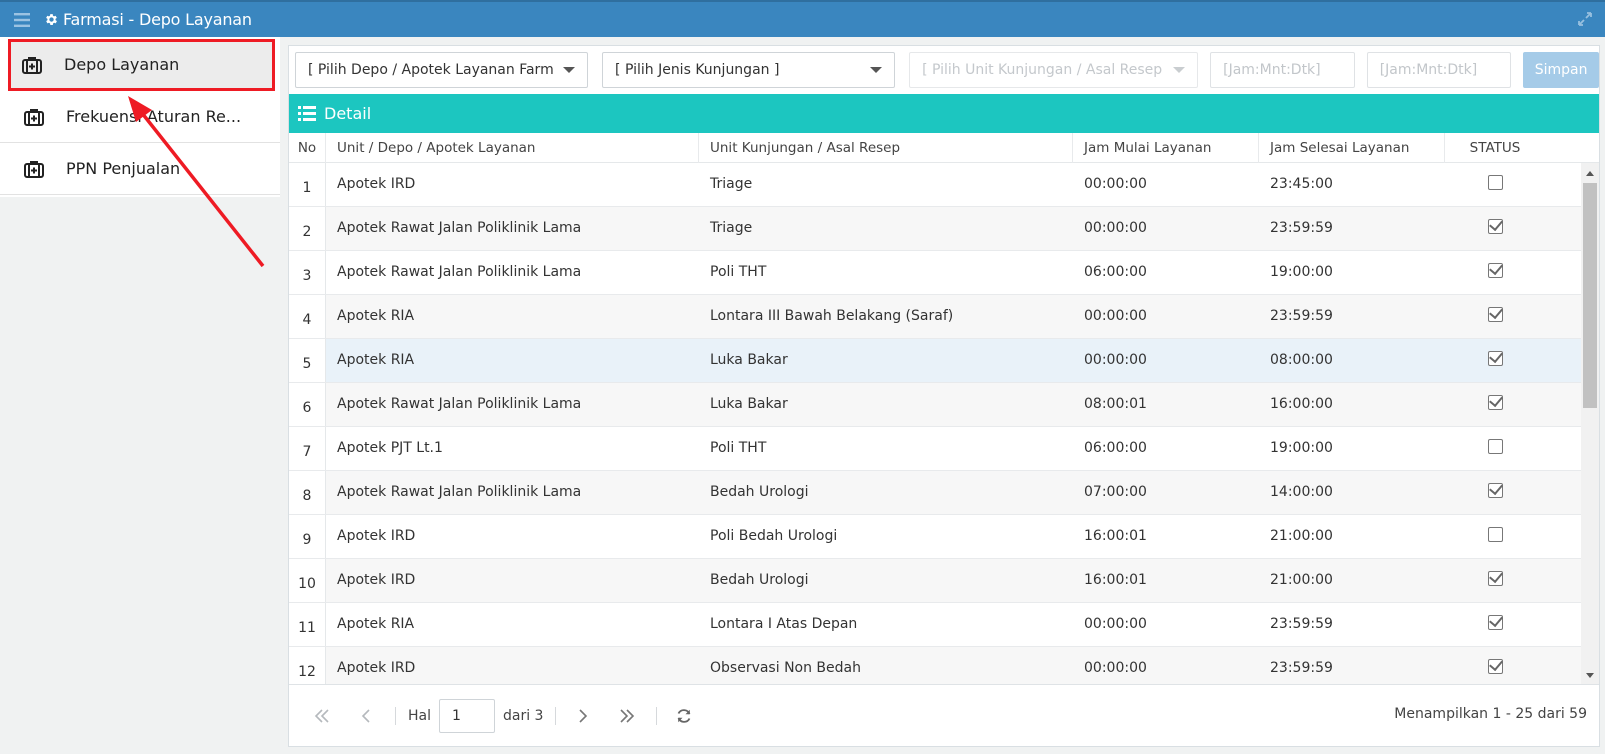 The image size is (1605, 754). Describe the element at coordinates (944, 113) in the screenshot. I see `detail-header: Detail` at that location.